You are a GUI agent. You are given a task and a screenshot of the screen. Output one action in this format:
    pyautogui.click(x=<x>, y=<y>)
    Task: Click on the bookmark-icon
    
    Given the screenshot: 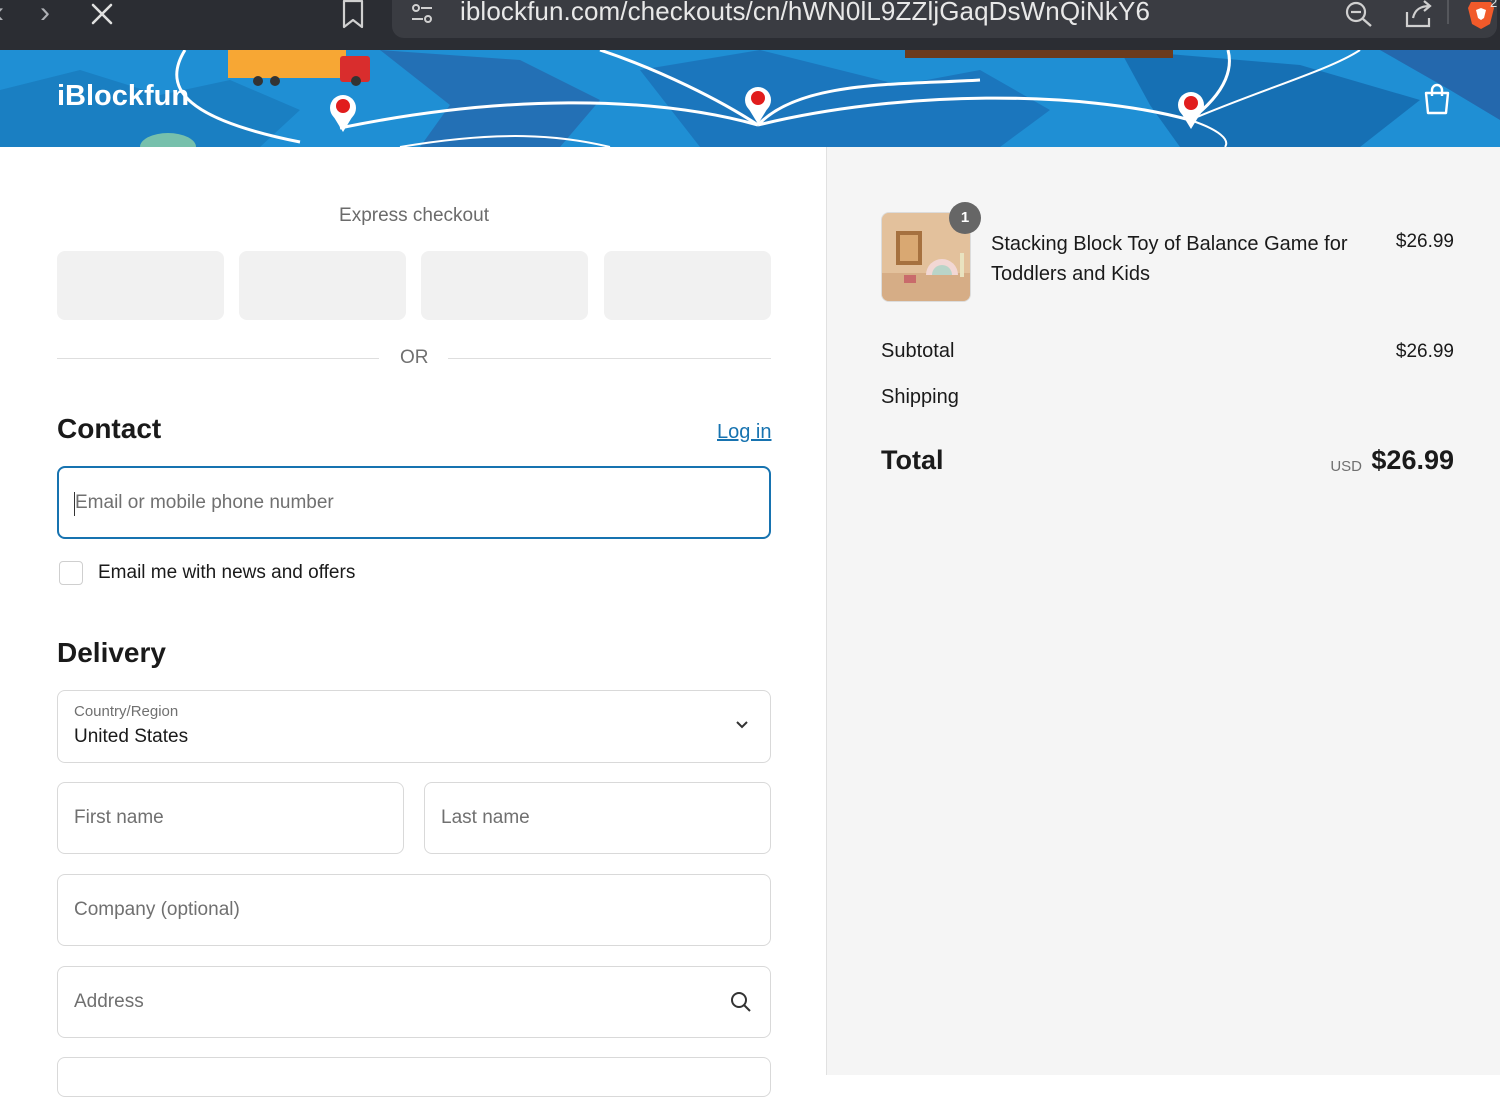 What is the action you would take?
    pyautogui.click(x=353, y=15)
    